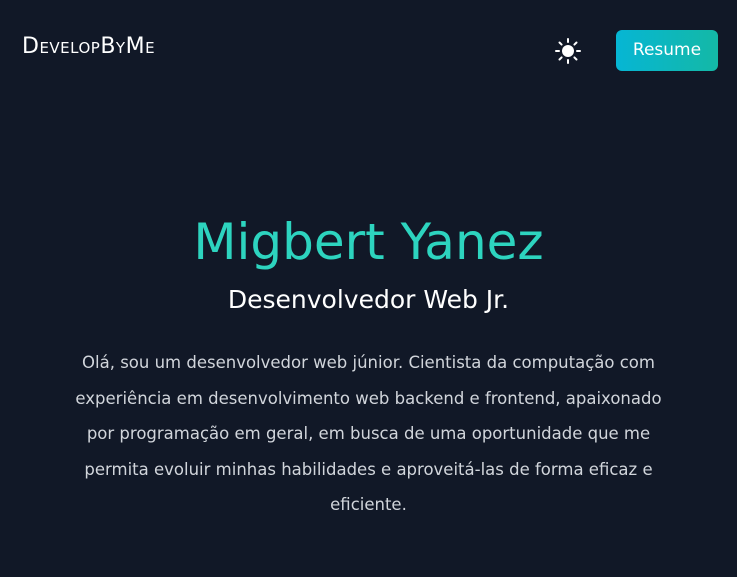 This screenshot has width=737, height=577. I want to click on theme-toggle-button, so click(568, 51).